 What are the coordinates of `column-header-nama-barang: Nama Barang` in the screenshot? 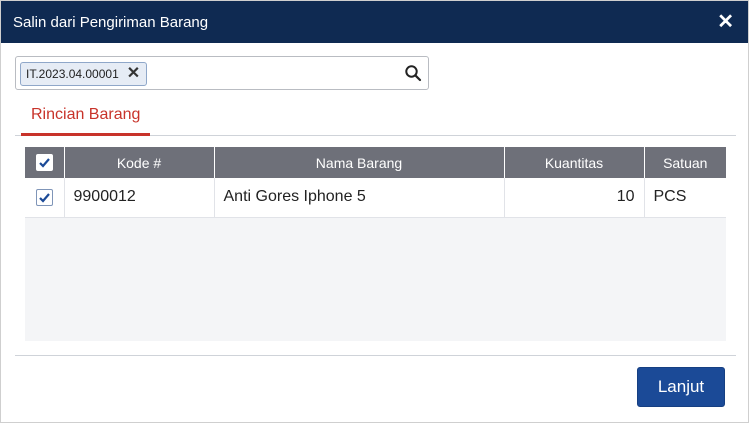 It's located at (359, 162).